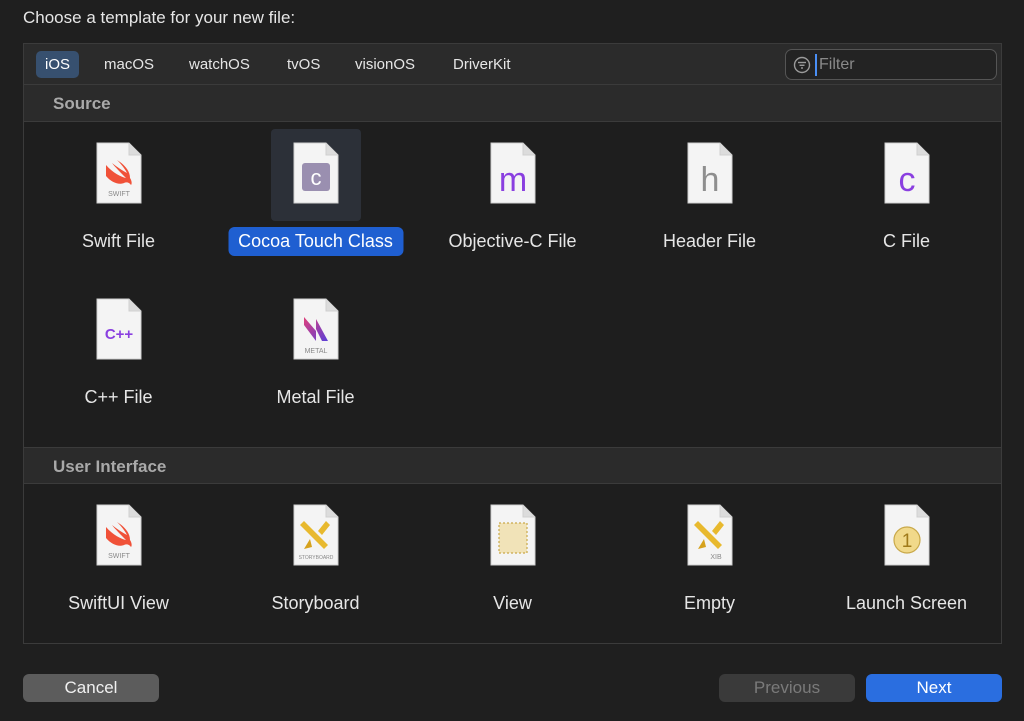  I want to click on template-label: SwiftUI View, so click(118, 603).